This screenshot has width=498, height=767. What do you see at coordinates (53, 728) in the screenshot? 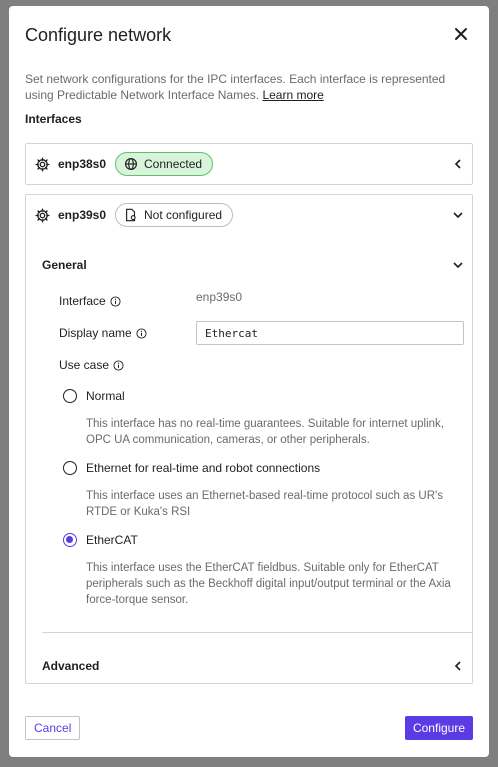
I see `cancel-button: Cancel` at bounding box center [53, 728].